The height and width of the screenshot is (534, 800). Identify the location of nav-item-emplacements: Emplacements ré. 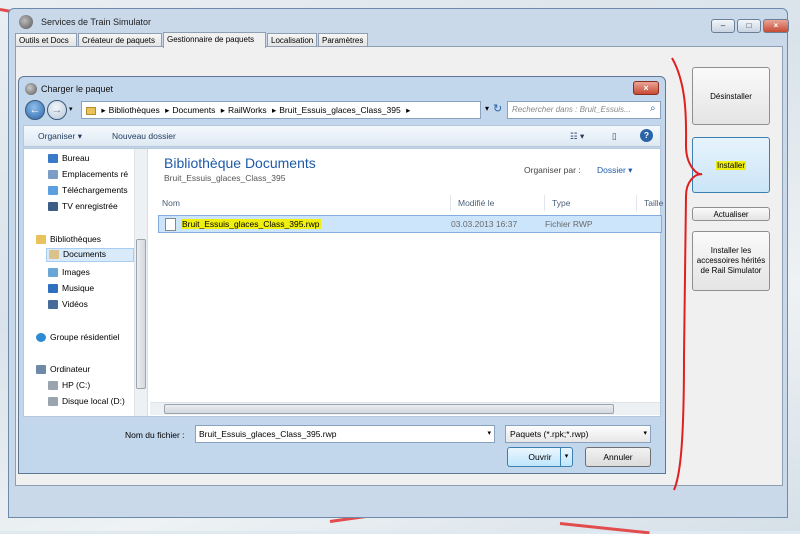
(88, 174).